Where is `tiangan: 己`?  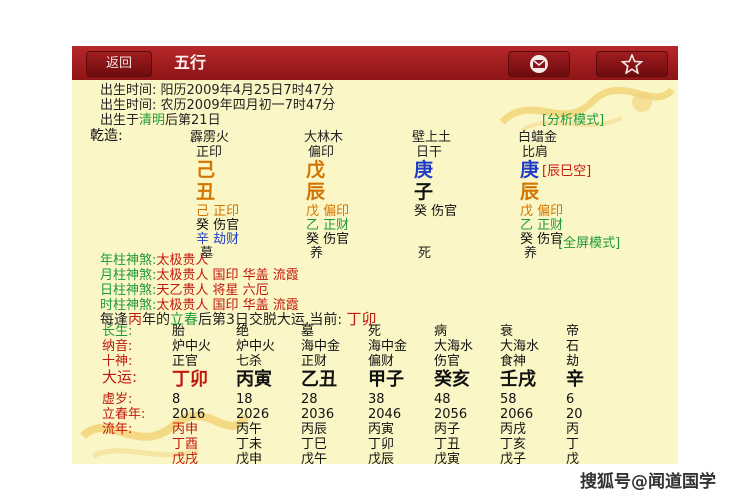 tiangan: 己 is located at coordinates (206, 170).